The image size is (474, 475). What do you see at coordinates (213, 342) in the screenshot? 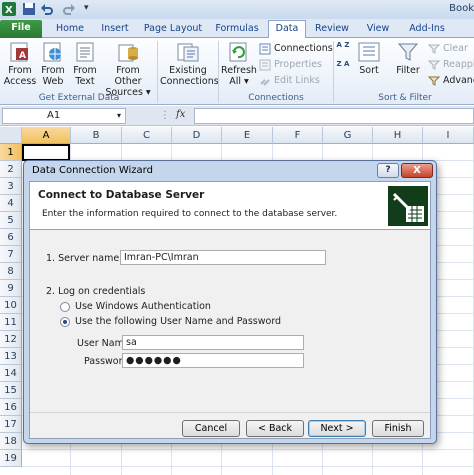
I see `user-name-input: sa` at bounding box center [213, 342].